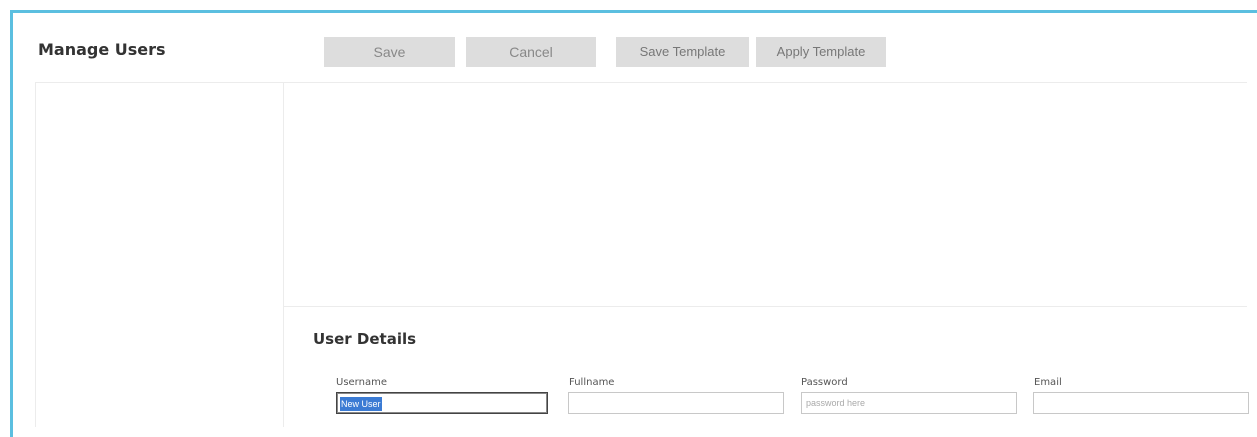  What do you see at coordinates (361, 382) in the screenshot?
I see `username-label: Username` at bounding box center [361, 382].